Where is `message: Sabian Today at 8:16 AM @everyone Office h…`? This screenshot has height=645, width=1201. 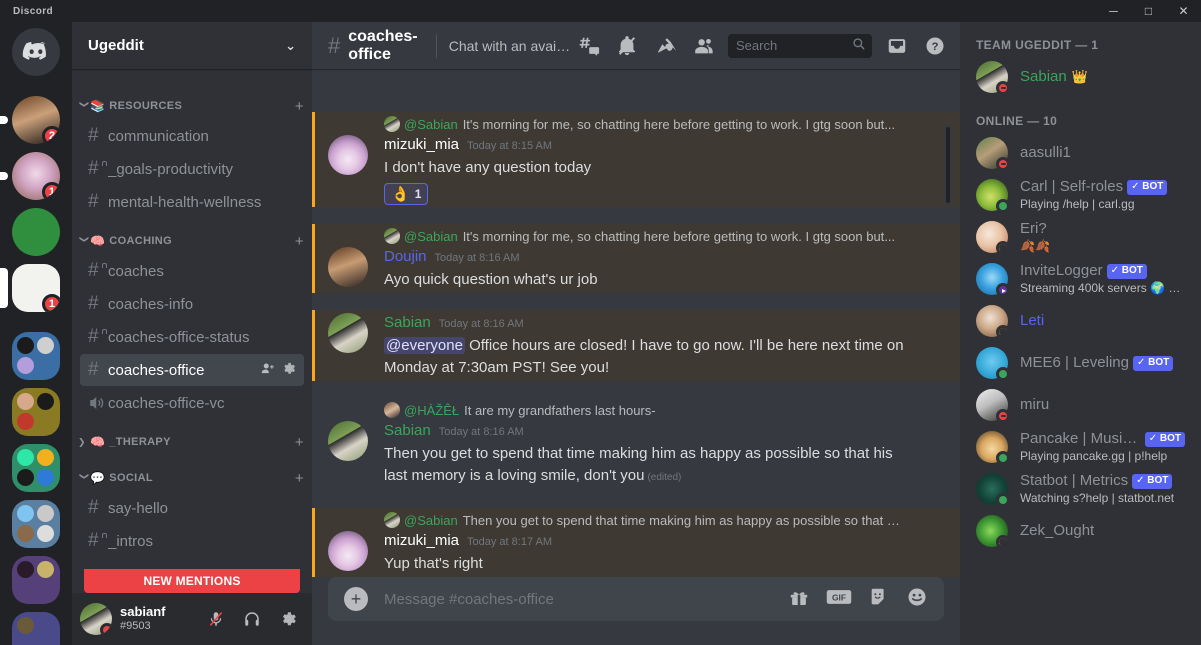
message: Sabian Today at 8:16 AM @everyone Office h… is located at coordinates (636, 345).